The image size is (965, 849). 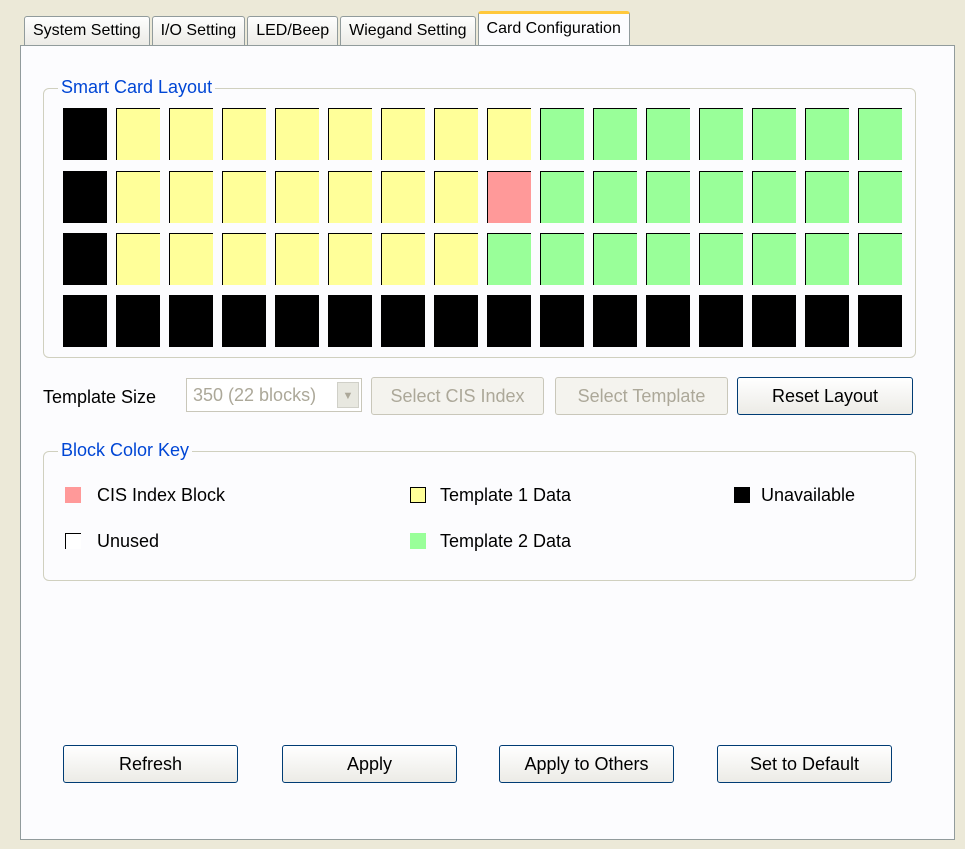 What do you see at coordinates (641, 396) in the screenshot?
I see `select-template-button: Select Template` at bounding box center [641, 396].